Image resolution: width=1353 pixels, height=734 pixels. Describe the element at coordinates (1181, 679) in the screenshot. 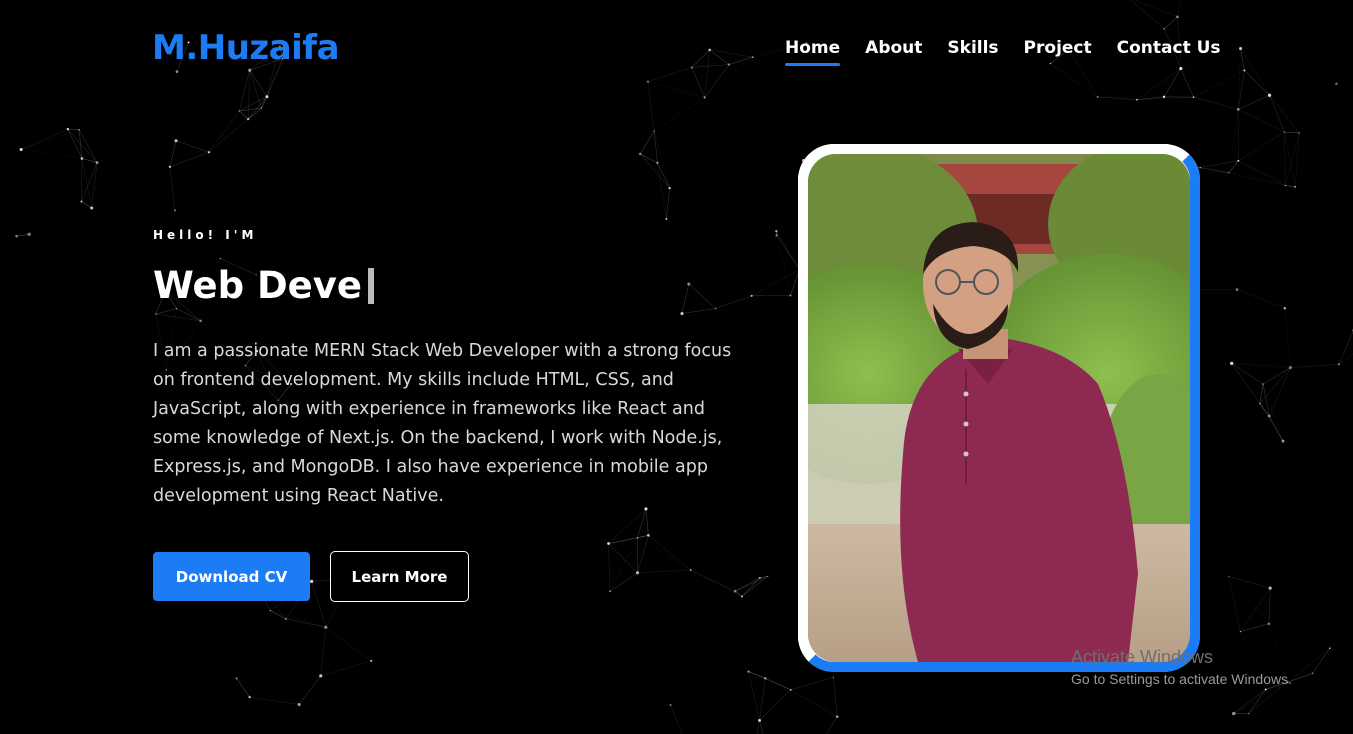

I see `watermark-subtitle: Go to Settings to activate Windows.` at that location.